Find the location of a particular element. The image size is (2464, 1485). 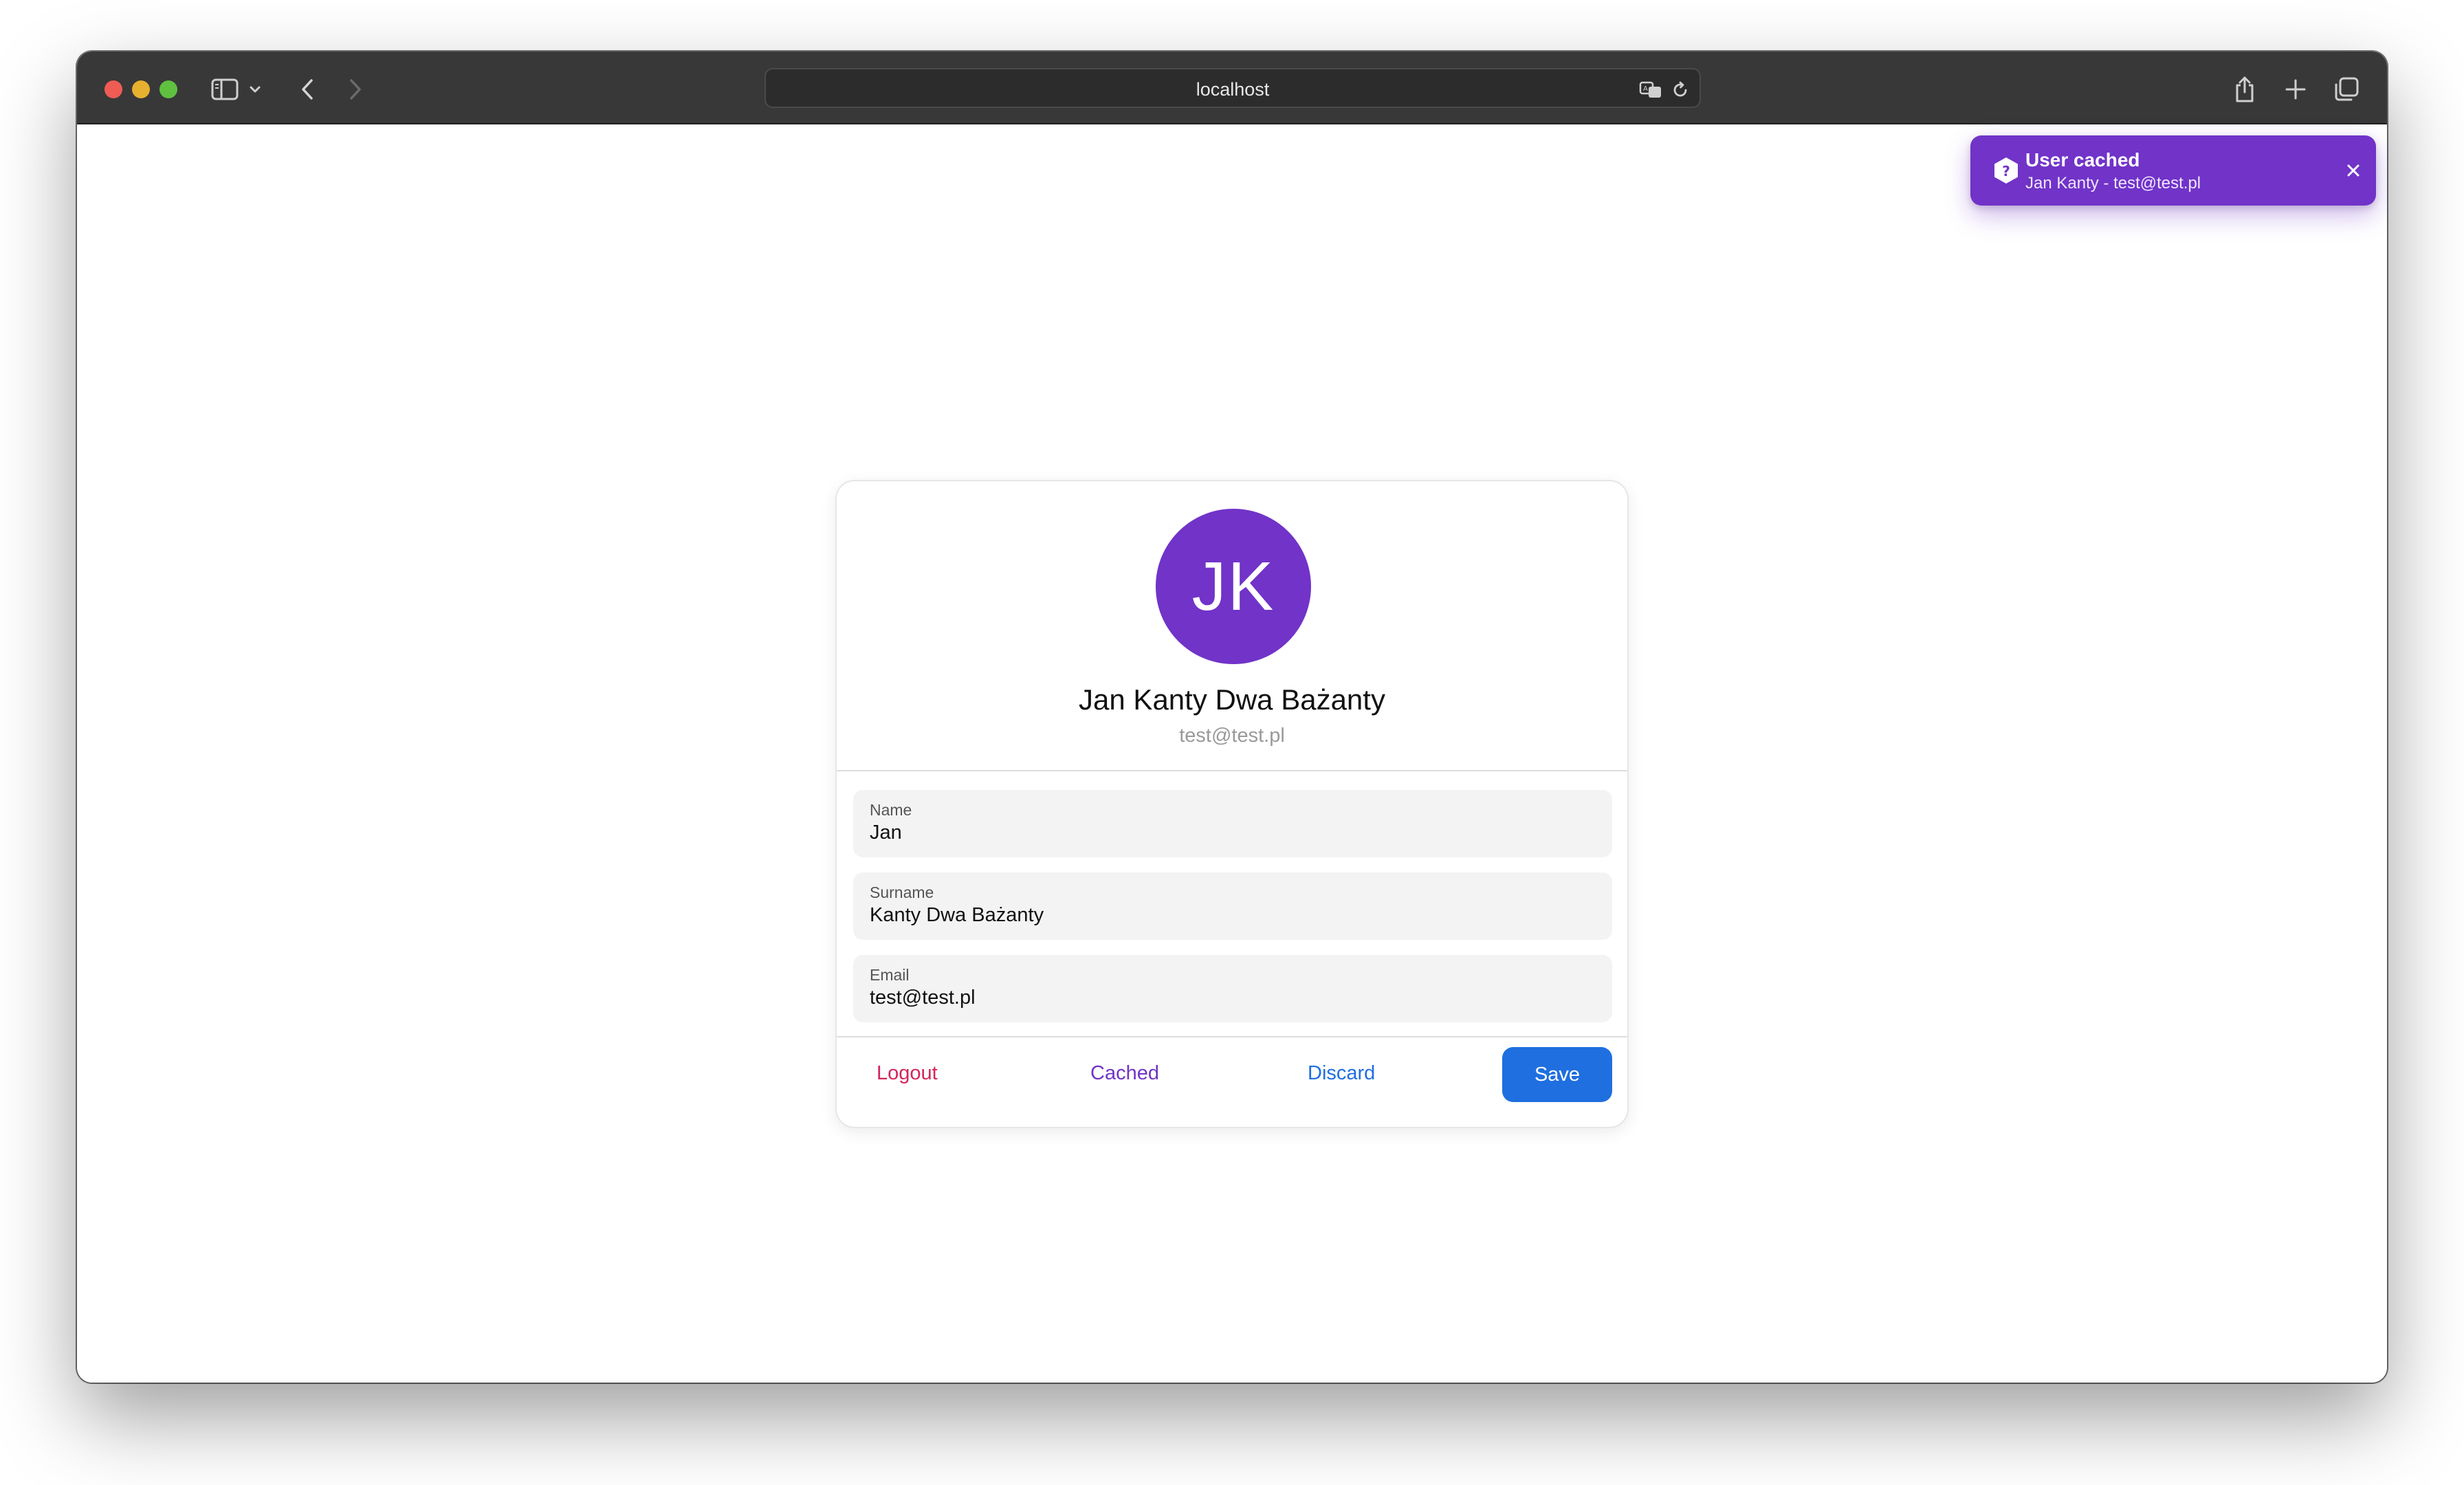

toast-notification: ? User cached Jan Kanty - test@test.pl is located at coordinates (2173, 170).